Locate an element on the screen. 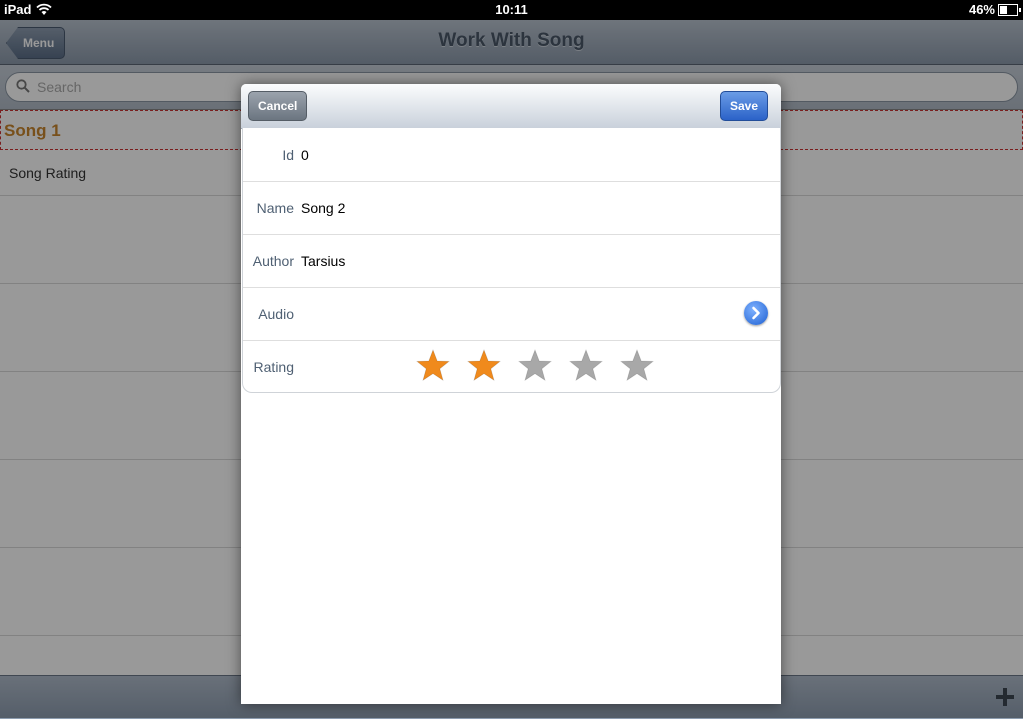 The width and height of the screenshot is (1023, 719). audio-label: Audio is located at coordinates (276, 314).